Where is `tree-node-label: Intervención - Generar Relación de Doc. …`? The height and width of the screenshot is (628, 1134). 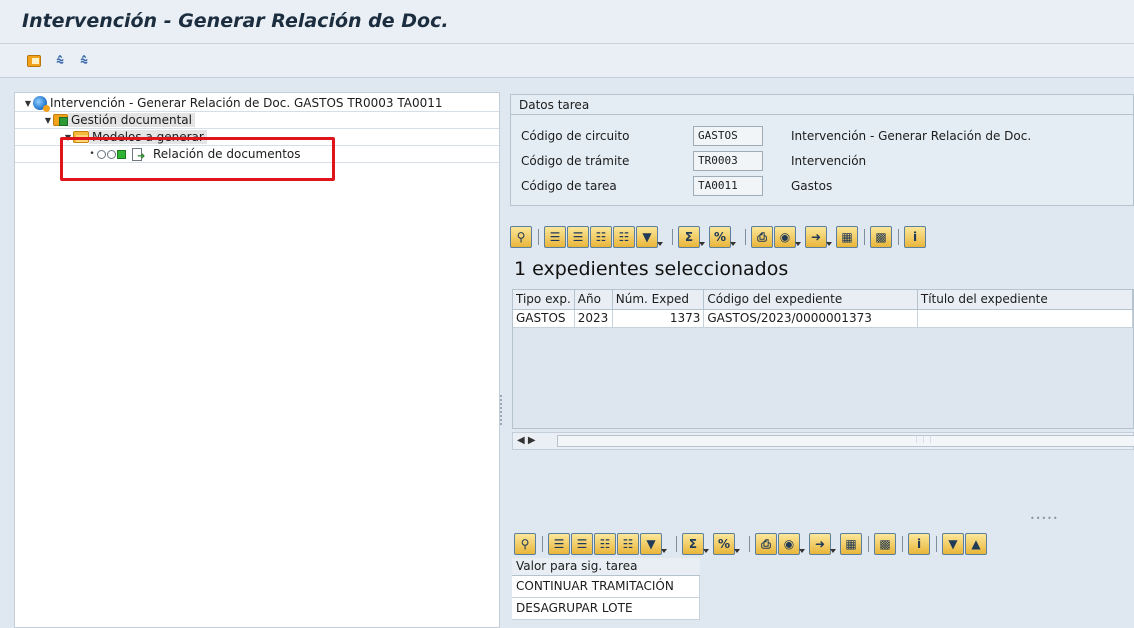 tree-node-label: Intervención - Generar Relación de Doc. … is located at coordinates (246, 103).